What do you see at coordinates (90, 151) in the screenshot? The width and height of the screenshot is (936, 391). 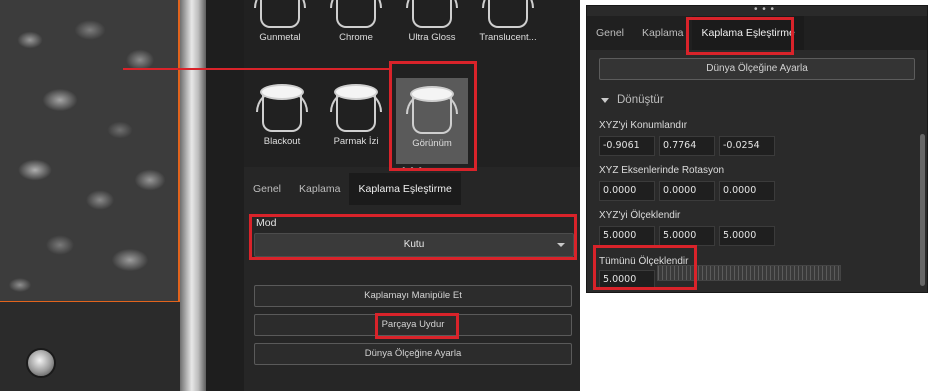 I see `rock-texture-model` at bounding box center [90, 151].